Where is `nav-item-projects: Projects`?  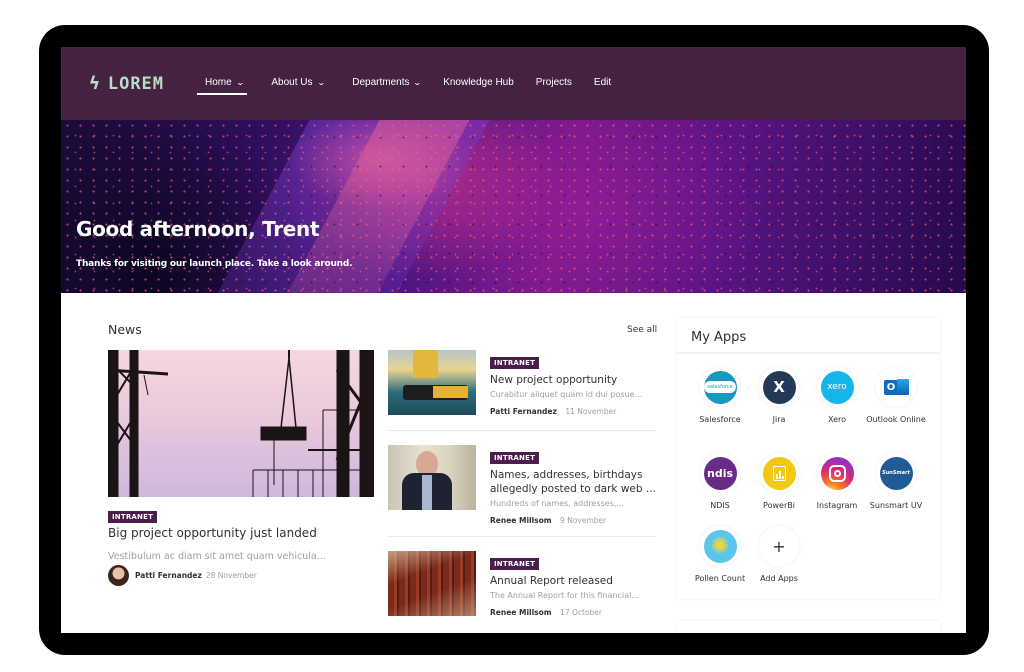 nav-item-projects: Projects is located at coordinates (554, 82).